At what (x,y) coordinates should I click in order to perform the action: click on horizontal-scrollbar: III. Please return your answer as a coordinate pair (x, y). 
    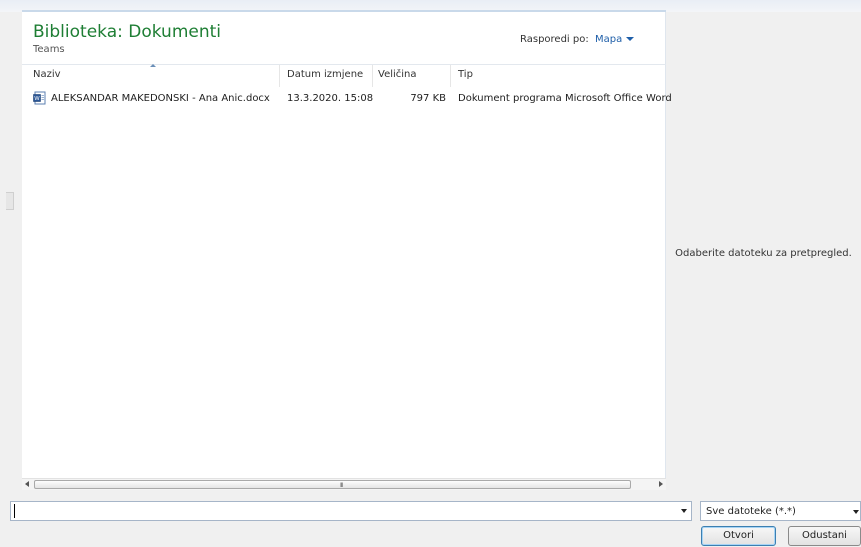
    Looking at the image, I should click on (344, 484).